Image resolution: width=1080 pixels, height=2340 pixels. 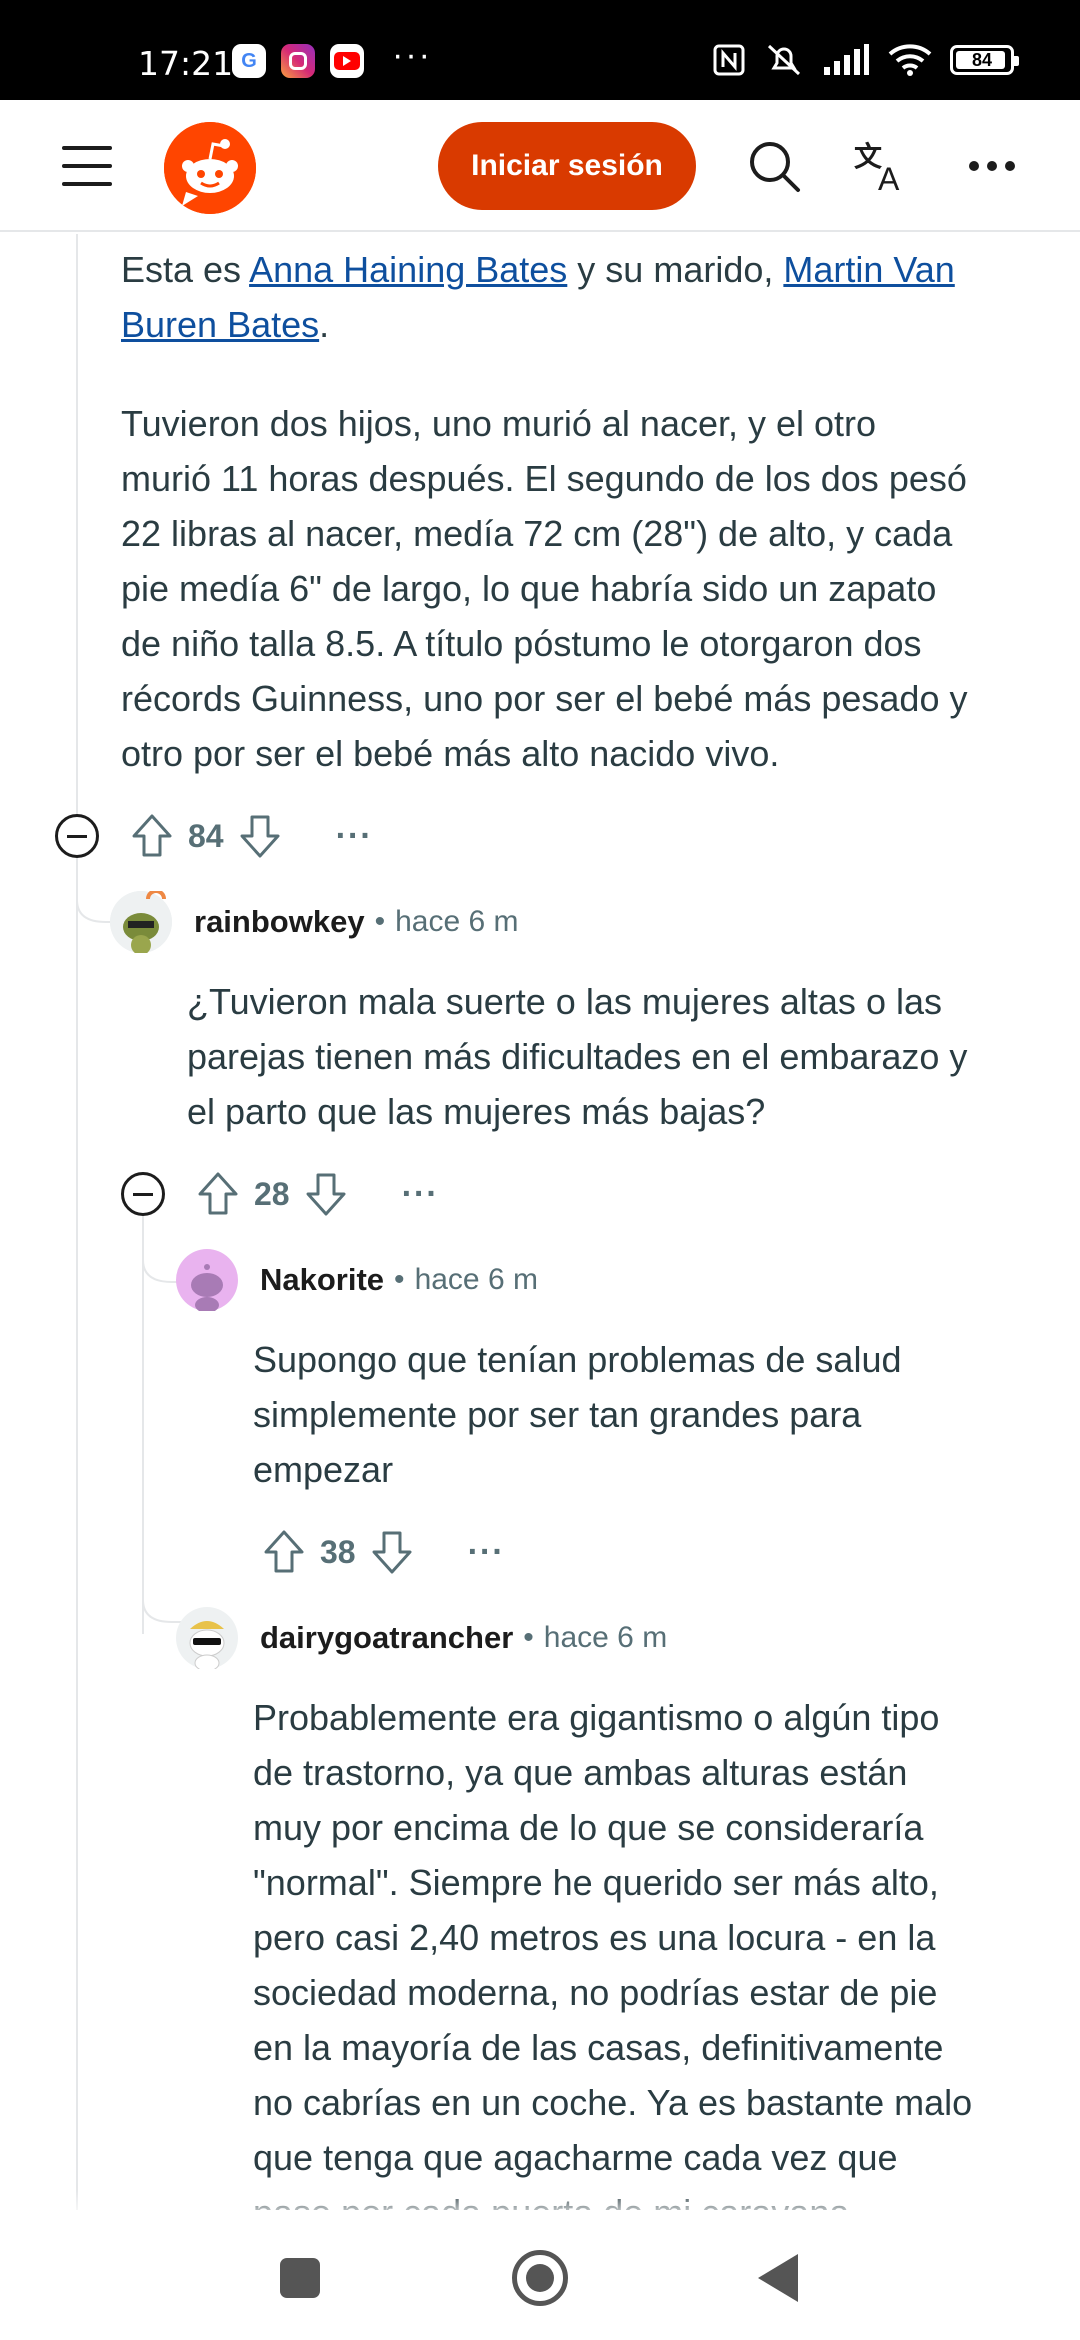 What do you see at coordinates (386, 1638) in the screenshot?
I see `comment-author: dairygoatrancher` at bounding box center [386, 1638].